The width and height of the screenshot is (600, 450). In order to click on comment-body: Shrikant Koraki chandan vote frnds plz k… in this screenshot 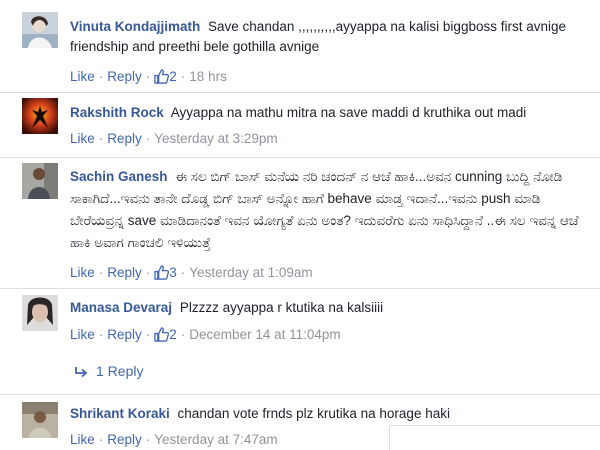, I will do `click(329, 414)`.